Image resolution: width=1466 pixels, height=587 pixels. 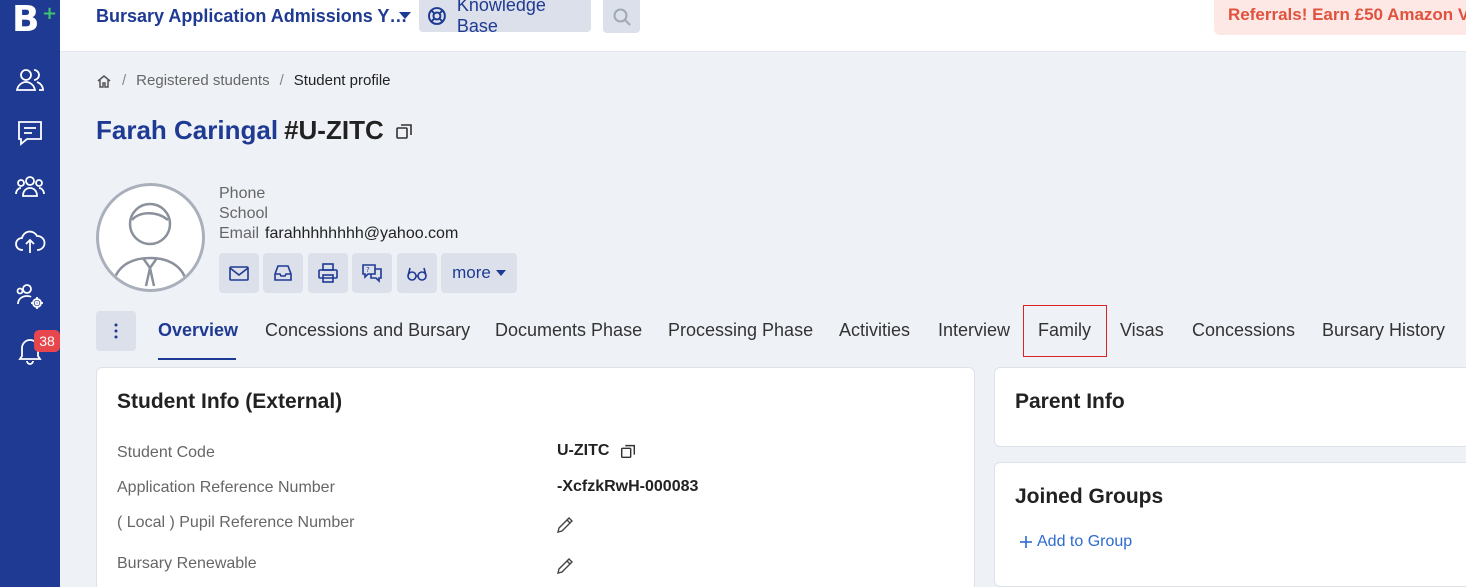 I want to click on envelope-icon, so click(x=239, y=273).